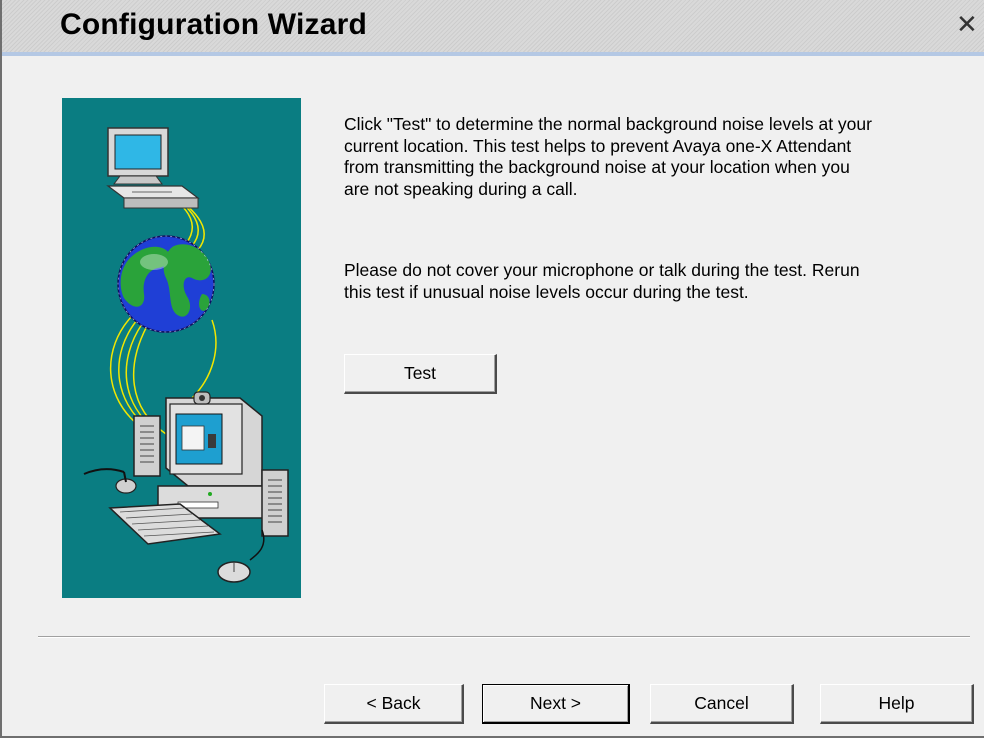 The height and width of the screenshot is (738, 984). What do you see at coordinates (153, 168) in the screenshot?
I see `top-computer-icon` at bounding box center [153, 168].